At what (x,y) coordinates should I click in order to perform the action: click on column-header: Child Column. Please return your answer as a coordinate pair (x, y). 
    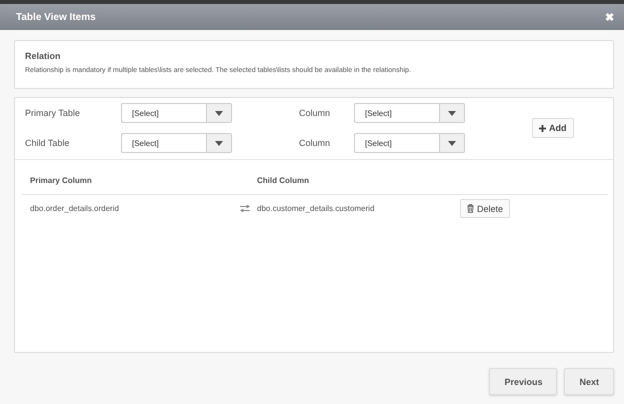
    Looking at the image, I should click on (283, 180).